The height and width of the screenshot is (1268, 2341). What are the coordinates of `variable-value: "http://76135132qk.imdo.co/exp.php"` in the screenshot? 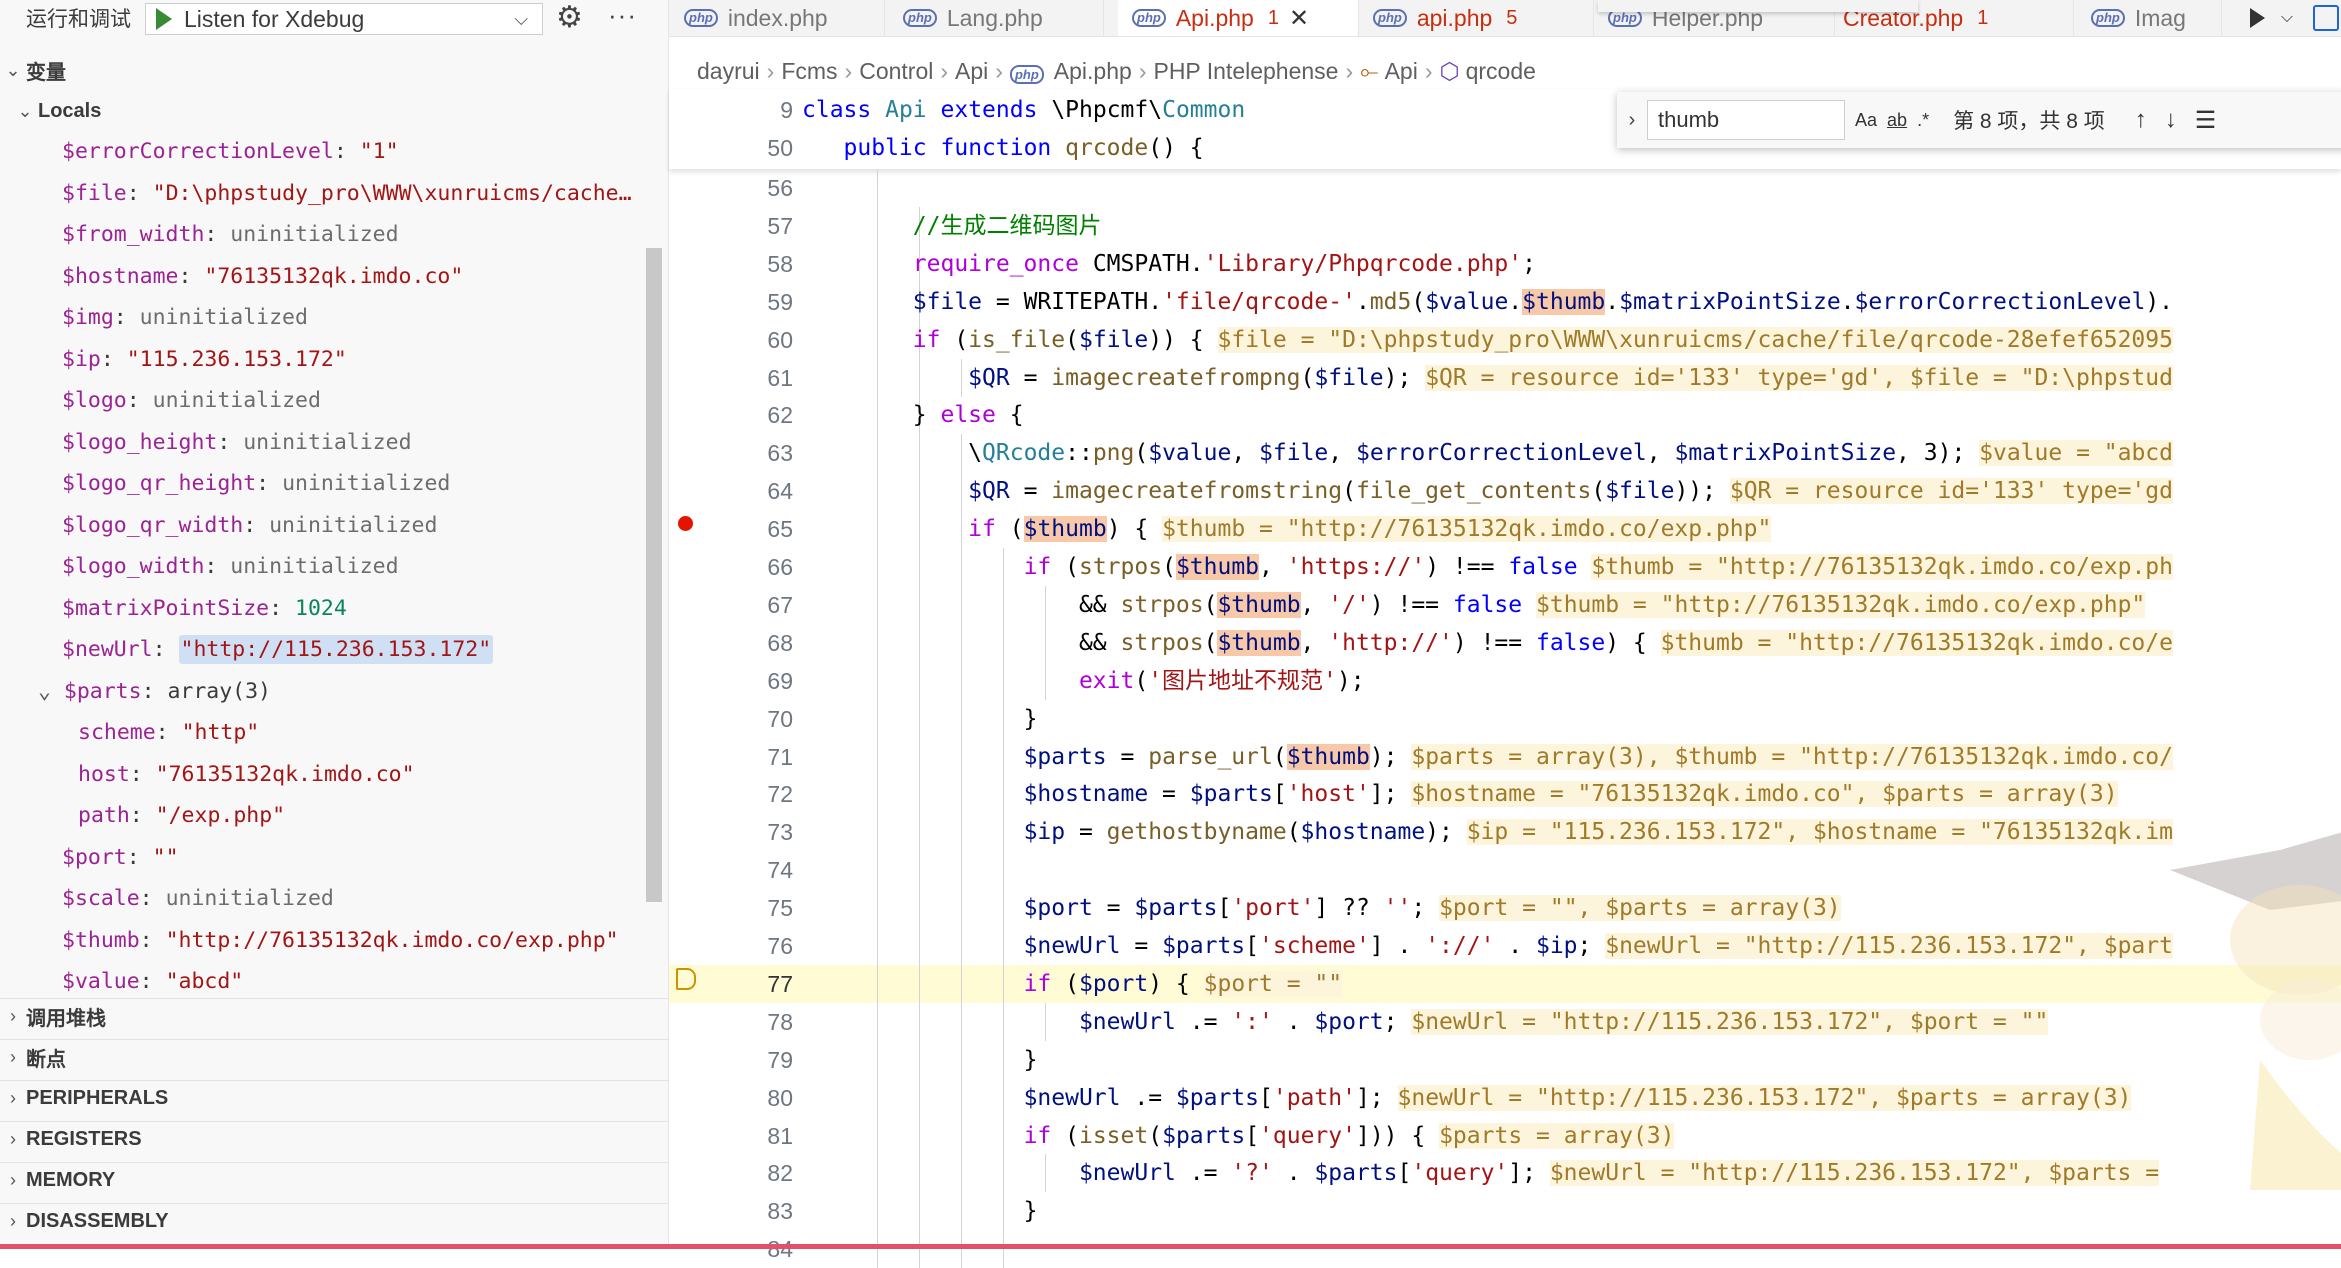 It's located at (392, 940).